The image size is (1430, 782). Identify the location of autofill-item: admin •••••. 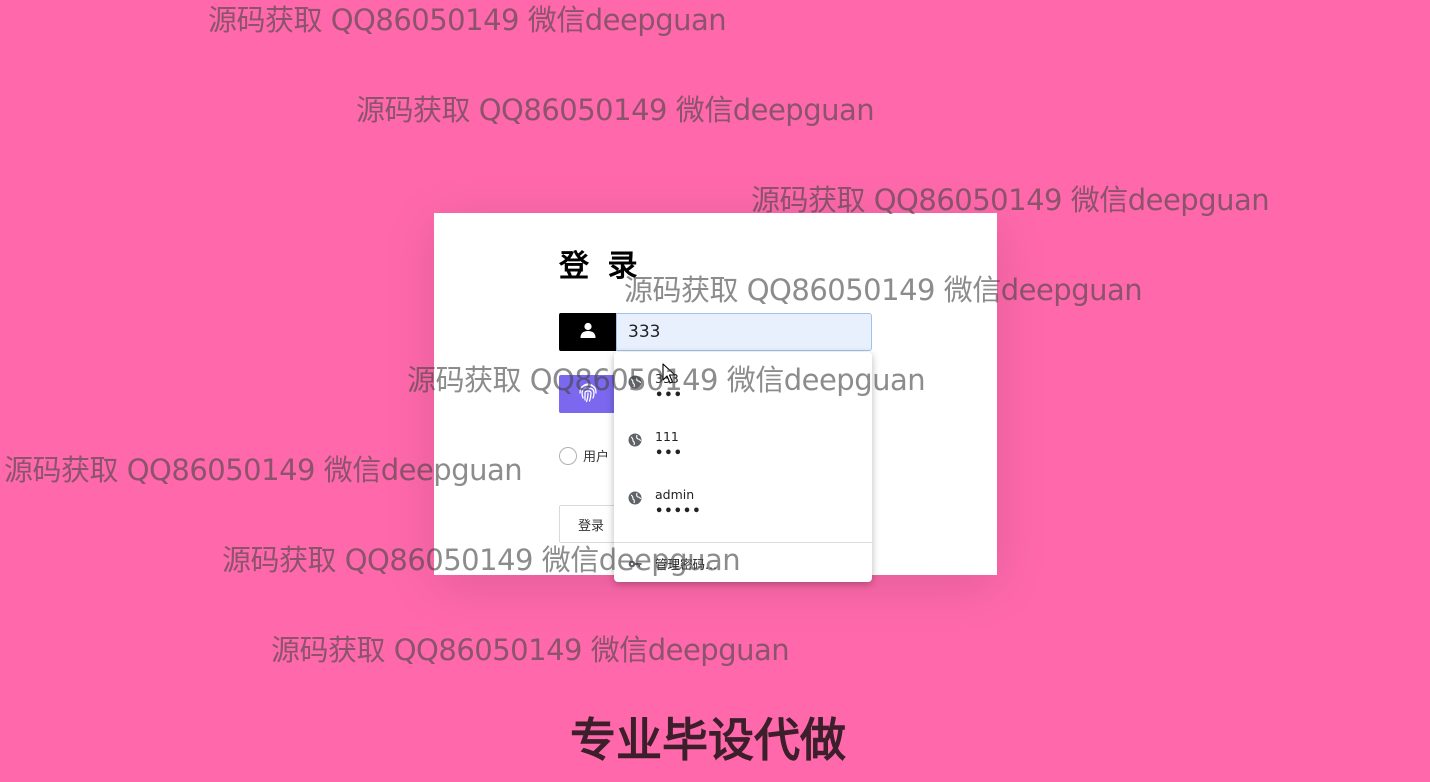
(743, 497).